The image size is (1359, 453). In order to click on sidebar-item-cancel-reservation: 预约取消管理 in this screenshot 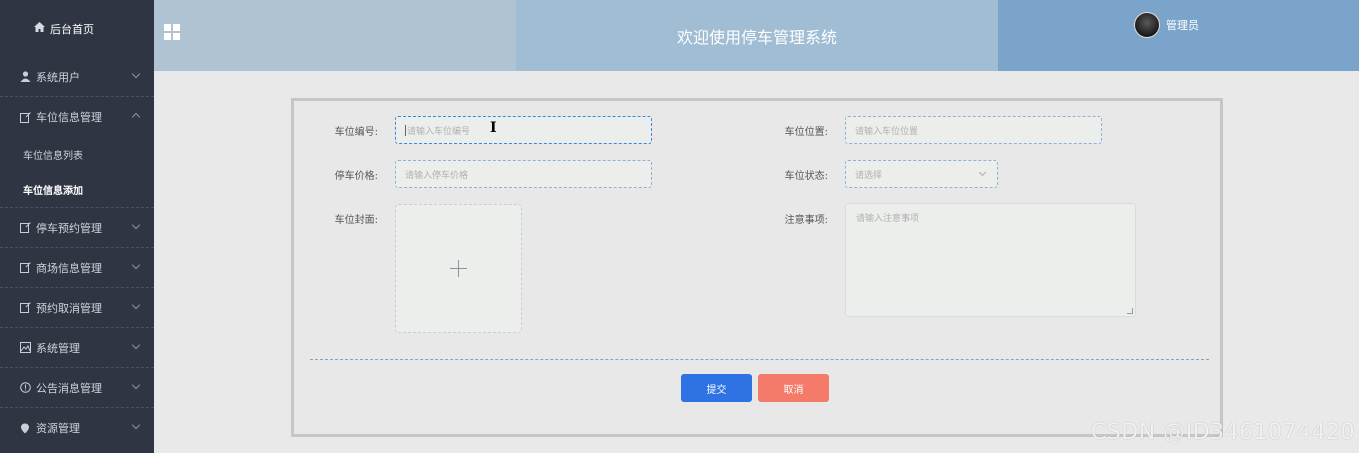, I will do `click(77, 308)`.